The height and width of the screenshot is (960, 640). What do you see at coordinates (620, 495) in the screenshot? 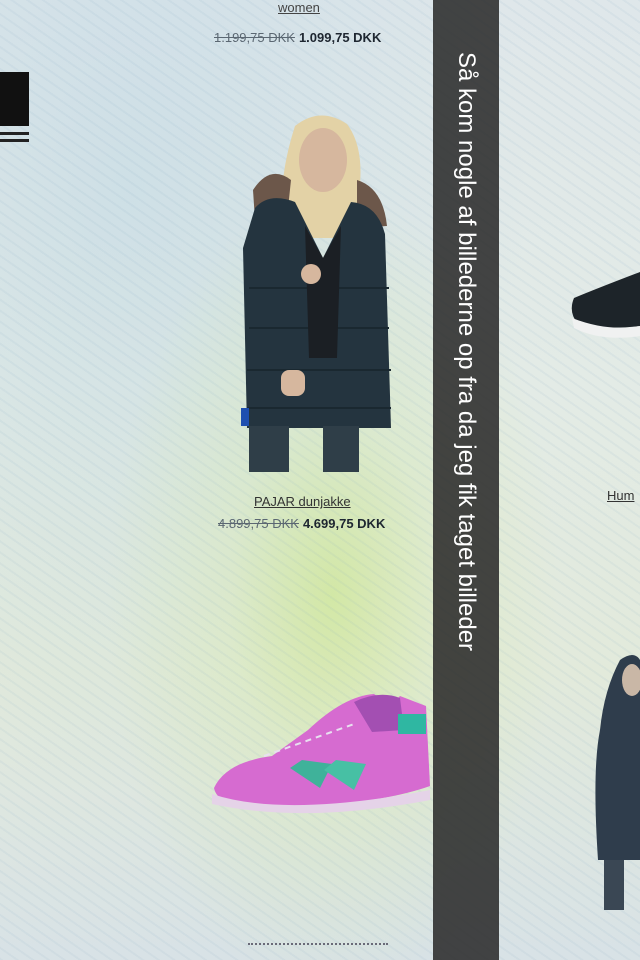
I see `hummel-product-link: Hum` at bounding box center [620, 495].